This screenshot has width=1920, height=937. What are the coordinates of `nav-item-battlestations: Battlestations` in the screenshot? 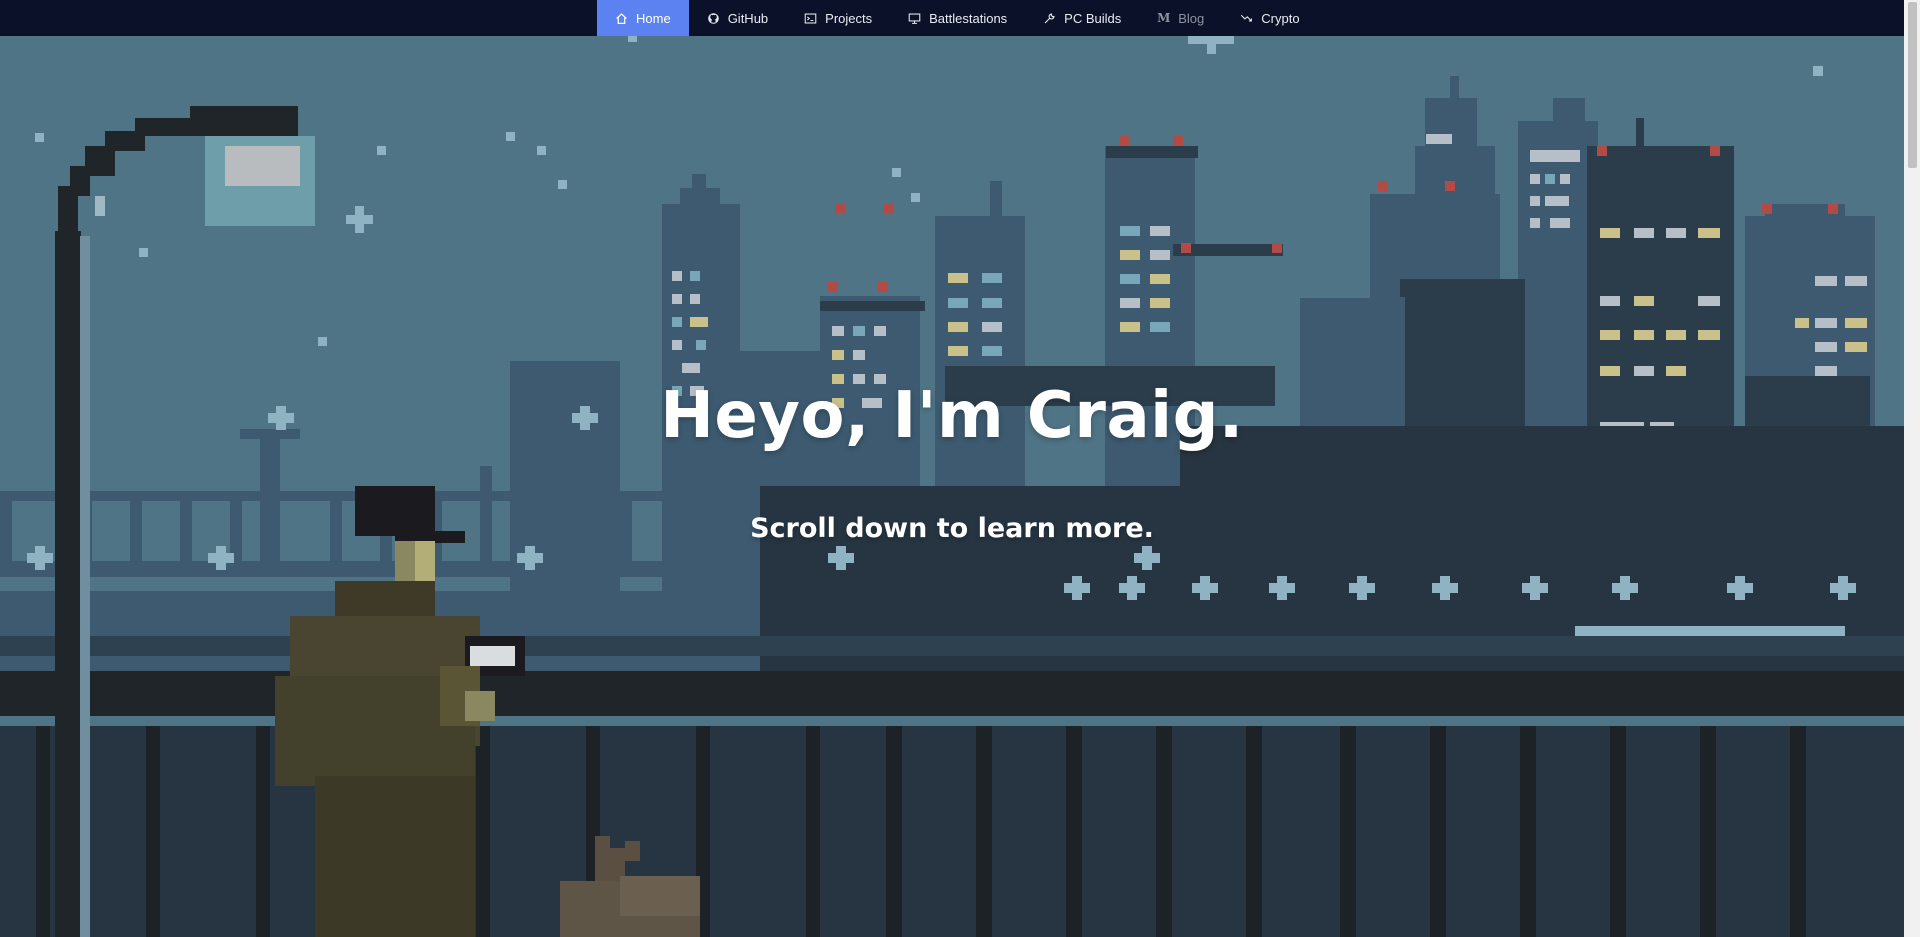 It's located at (957, 18).